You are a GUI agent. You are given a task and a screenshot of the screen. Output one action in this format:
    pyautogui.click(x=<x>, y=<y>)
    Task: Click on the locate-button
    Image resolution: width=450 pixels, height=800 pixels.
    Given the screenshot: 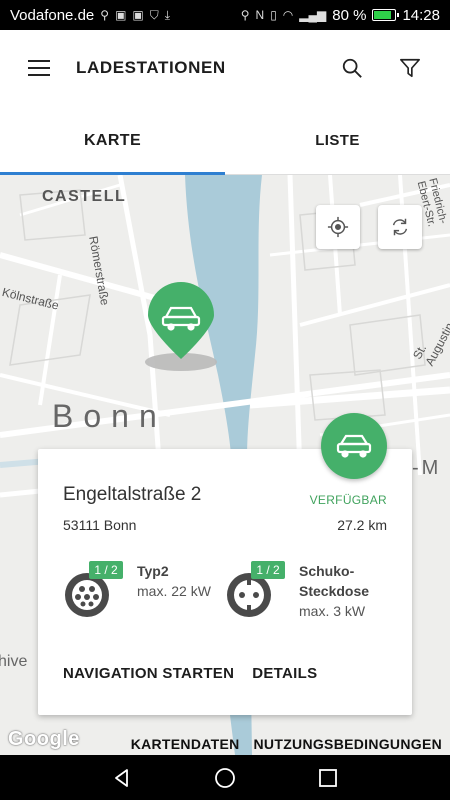 What is the action you would take?
    pyautogui.click(x=338, y=227)
    